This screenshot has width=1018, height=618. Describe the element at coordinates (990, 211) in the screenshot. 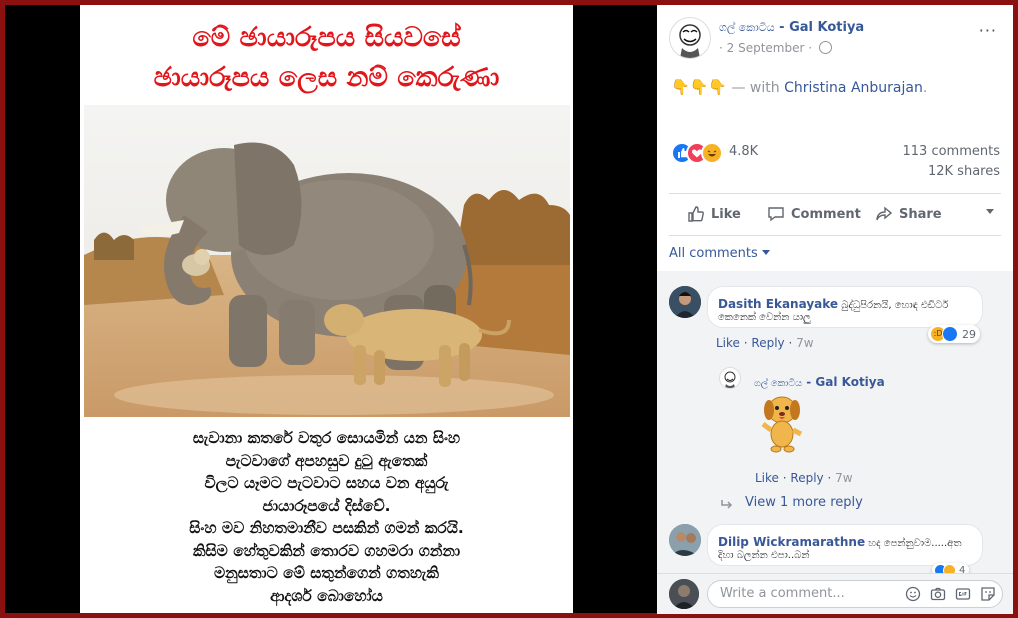

I see `audience-dropdown-icon` at that location.